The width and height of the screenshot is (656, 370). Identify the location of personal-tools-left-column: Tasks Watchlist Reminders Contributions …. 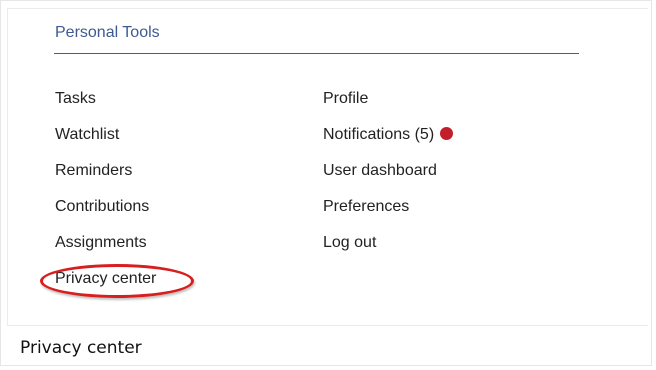
(105, 196).